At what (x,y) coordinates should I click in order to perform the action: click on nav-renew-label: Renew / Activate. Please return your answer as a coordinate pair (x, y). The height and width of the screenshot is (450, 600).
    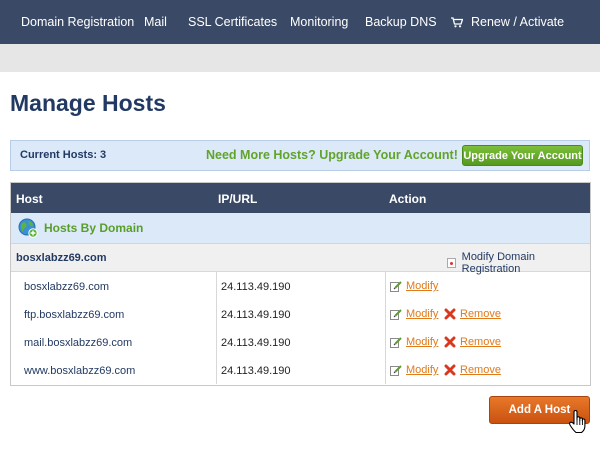
    Looking at the image, I should click on (518, 22).